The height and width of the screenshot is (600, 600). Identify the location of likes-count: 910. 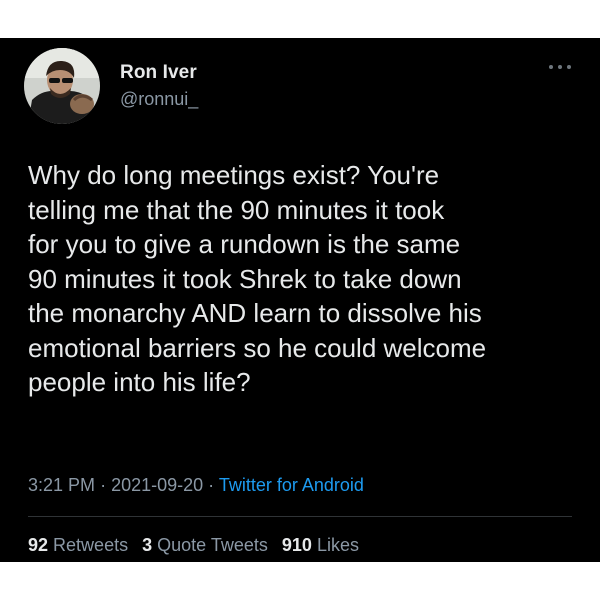
(296, 545).